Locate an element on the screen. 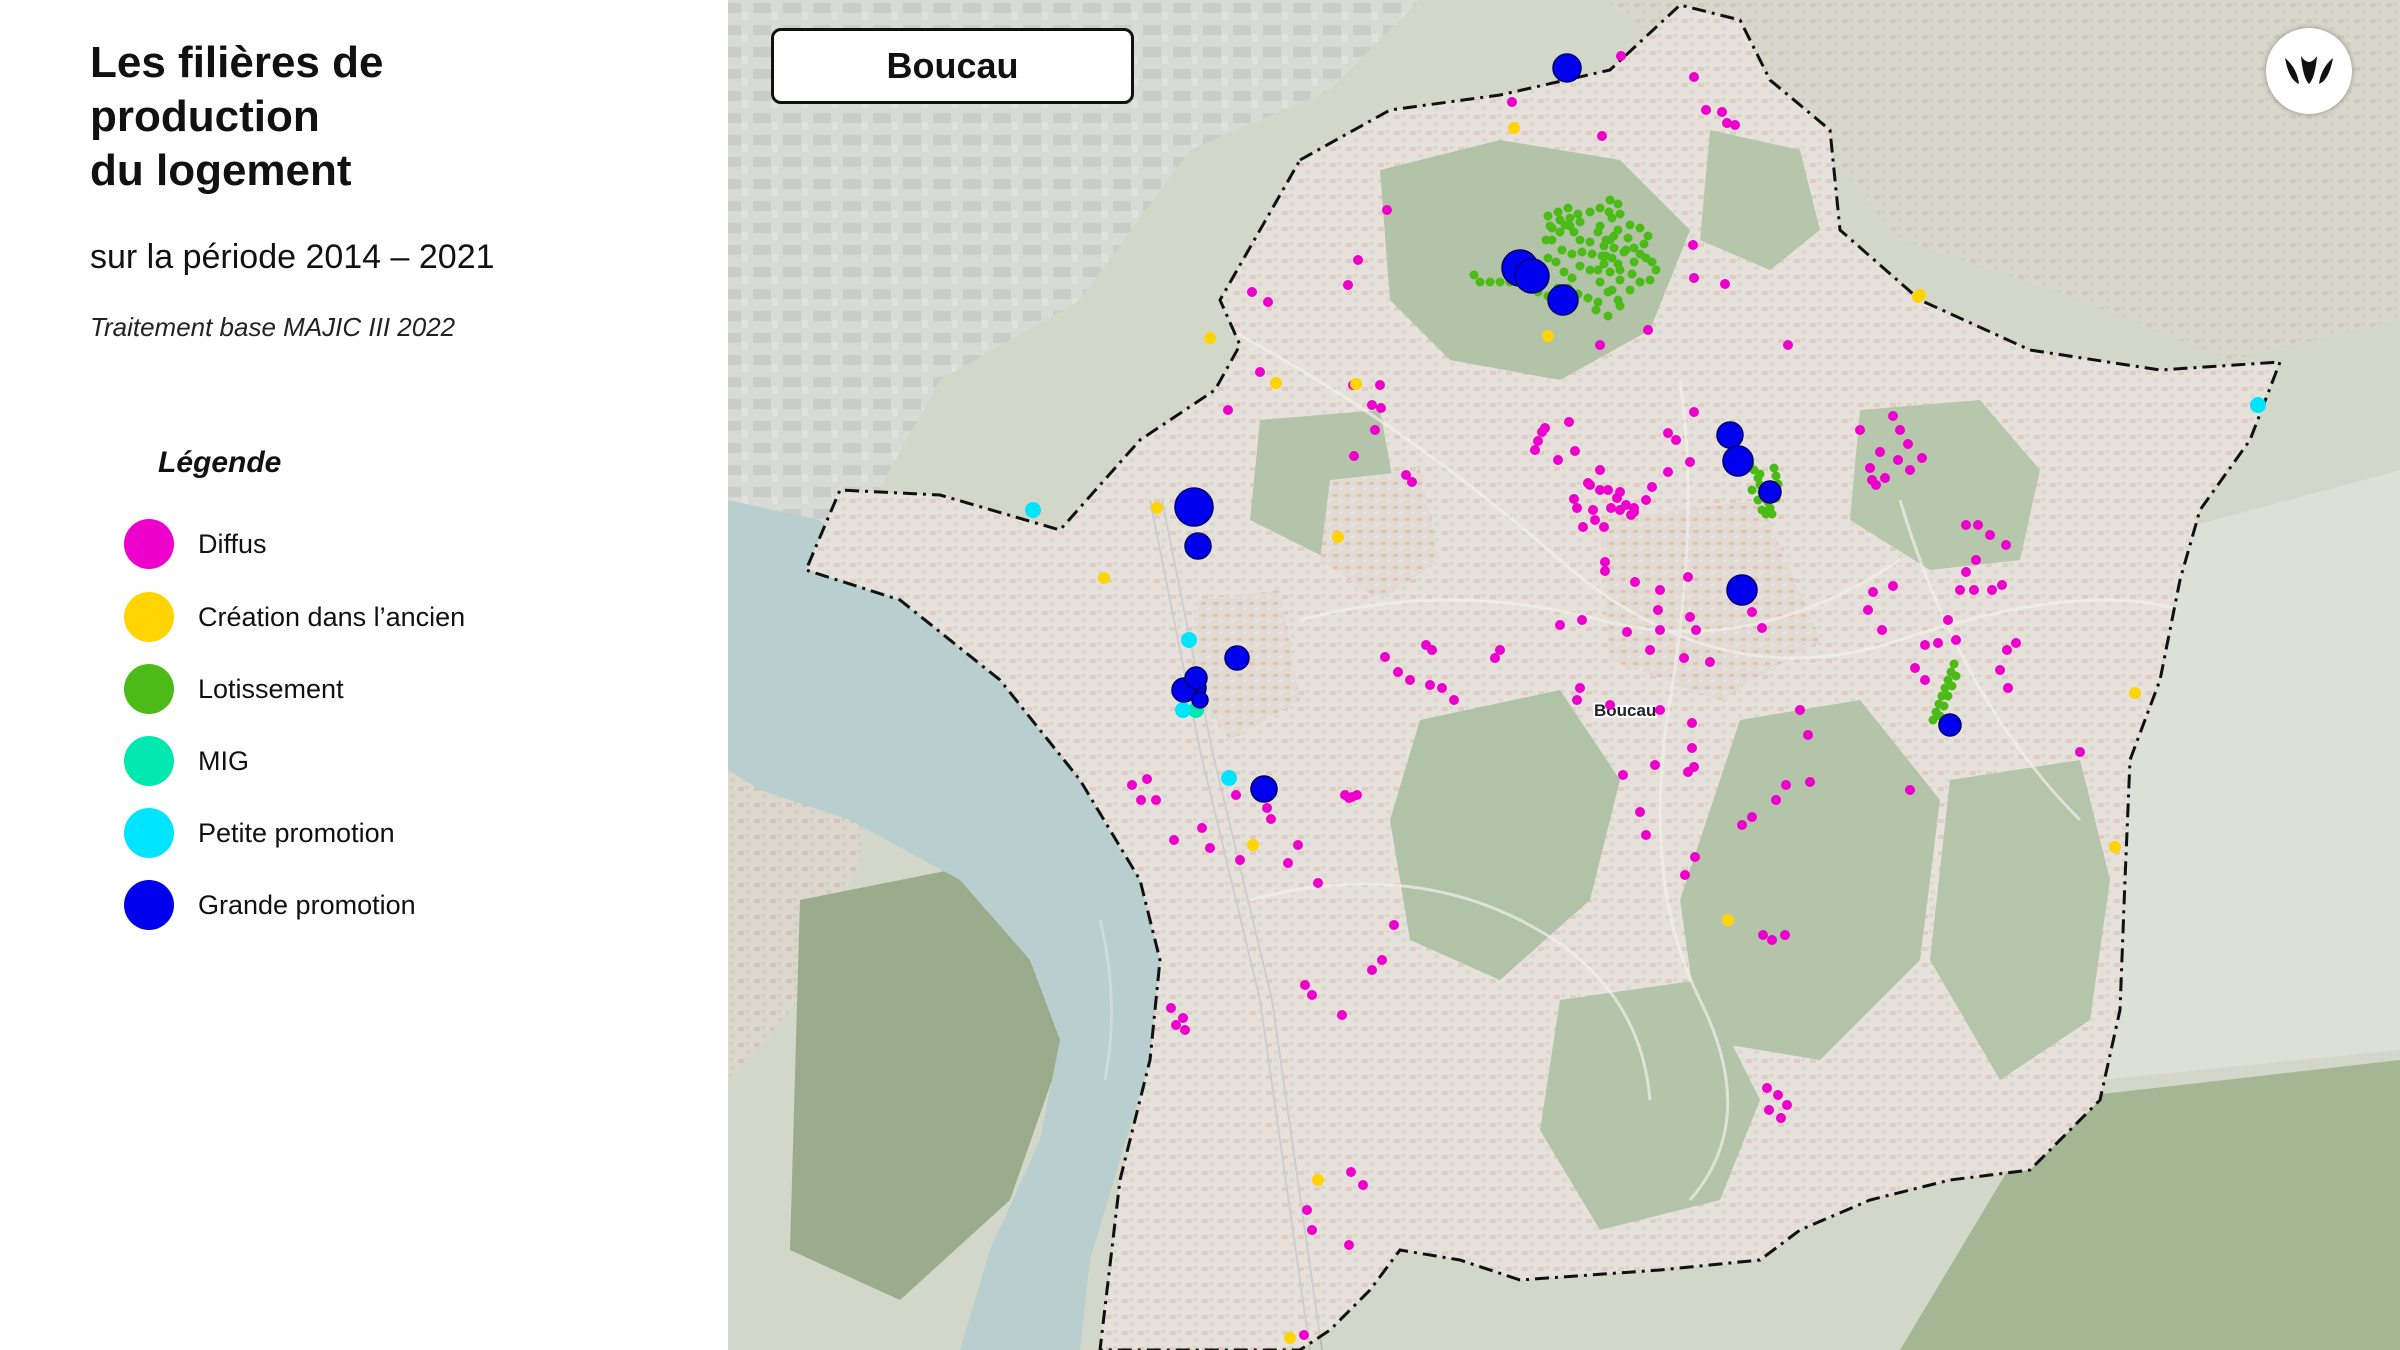 The image size is (2400, 1350). legend-item-lotissement: Lotissement is located at coordinates (234, 689).